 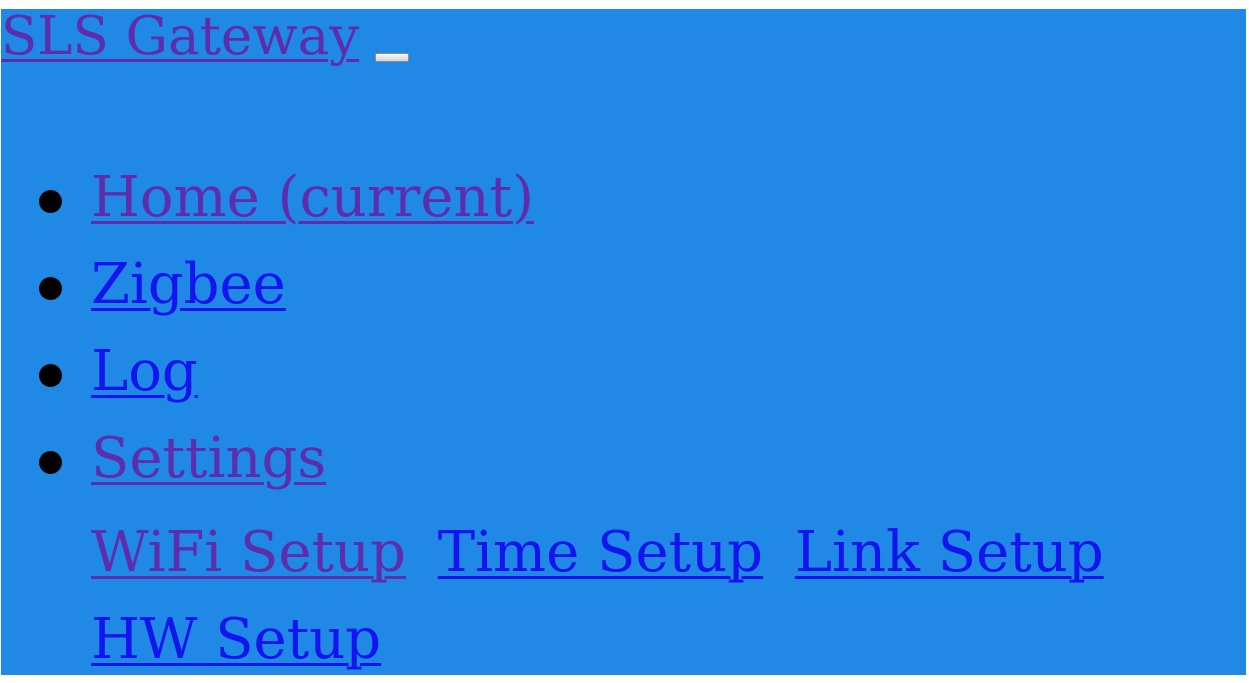 I want to click on submenu-link-link-setup: Link Setup, so click(x=949, y=552).